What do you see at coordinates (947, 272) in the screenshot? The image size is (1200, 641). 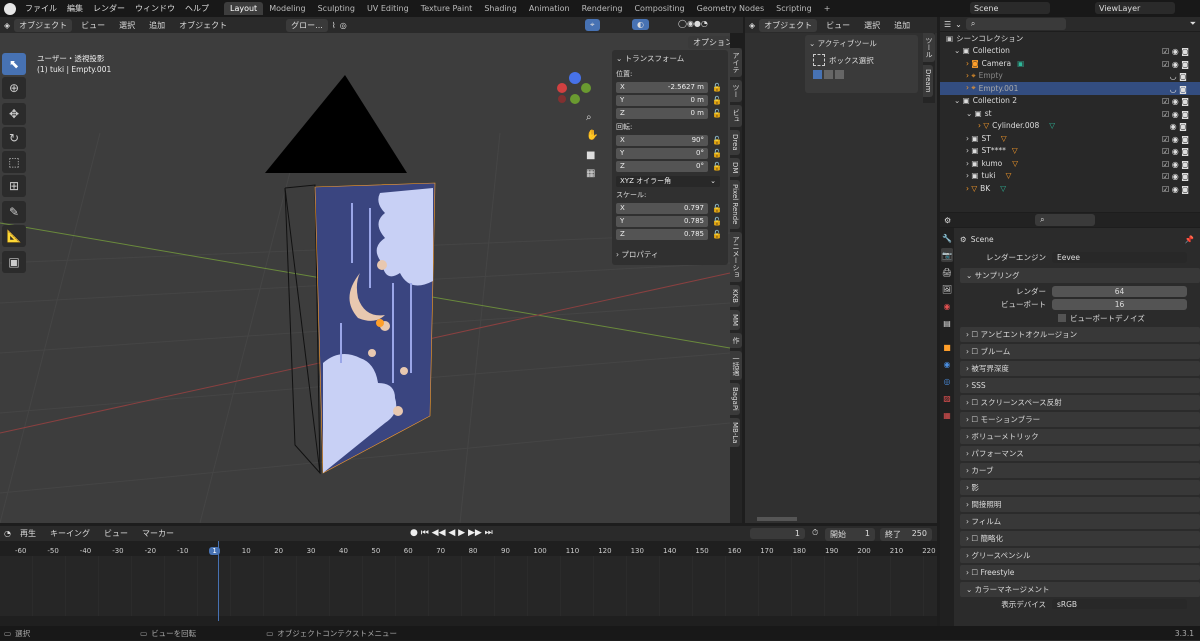 I see `output-props-icon: 🖨` at bounding box center [947, 272].